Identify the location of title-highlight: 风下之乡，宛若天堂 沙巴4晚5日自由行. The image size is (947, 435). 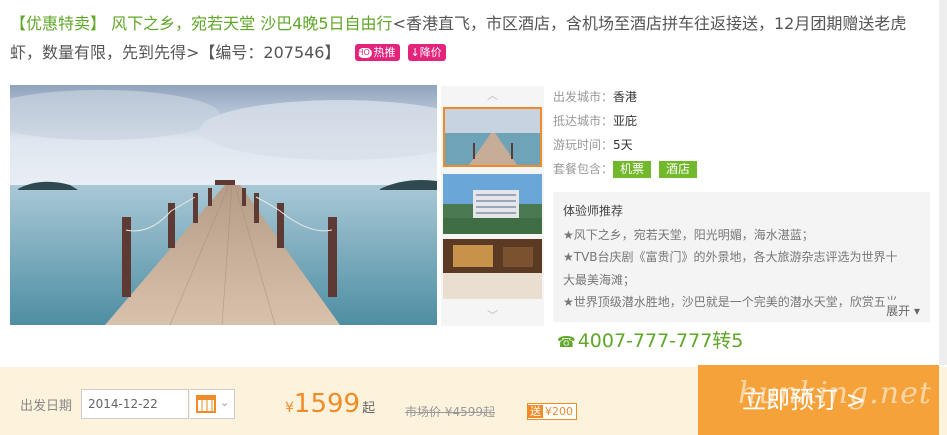
(252, 23).